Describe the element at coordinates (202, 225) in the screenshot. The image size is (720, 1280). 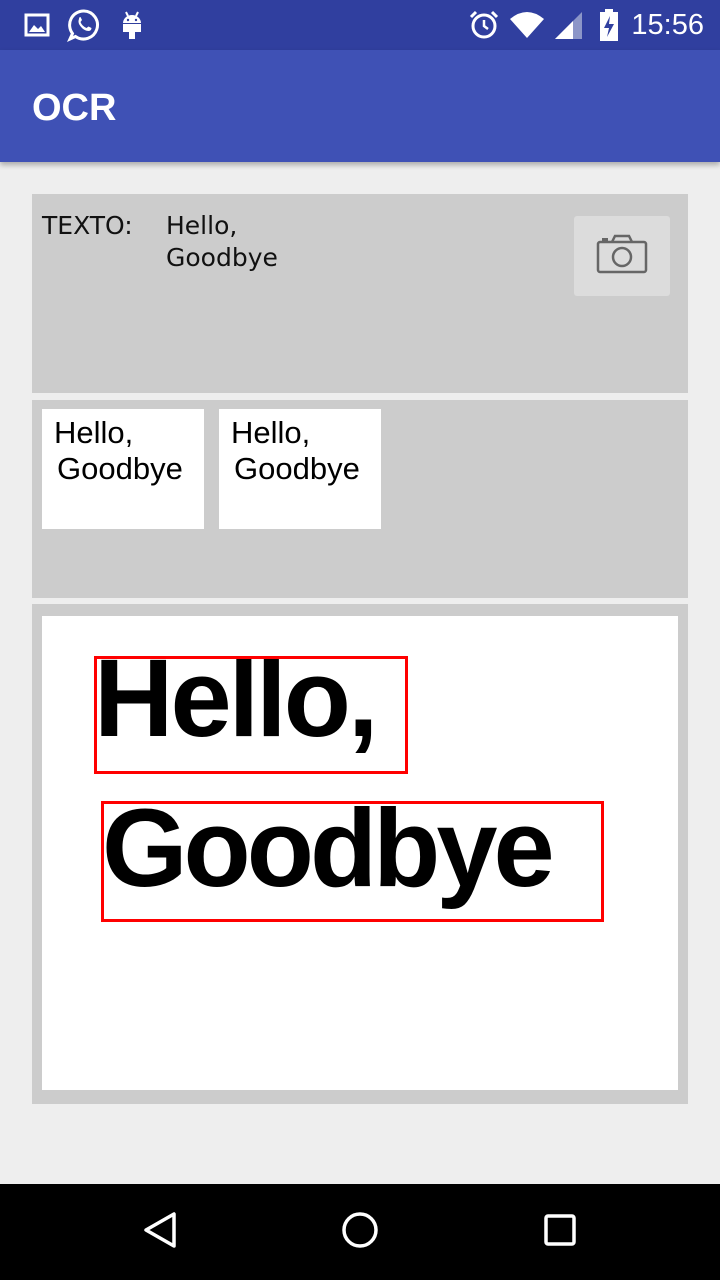
I see `result-line: Hello,` at that location.